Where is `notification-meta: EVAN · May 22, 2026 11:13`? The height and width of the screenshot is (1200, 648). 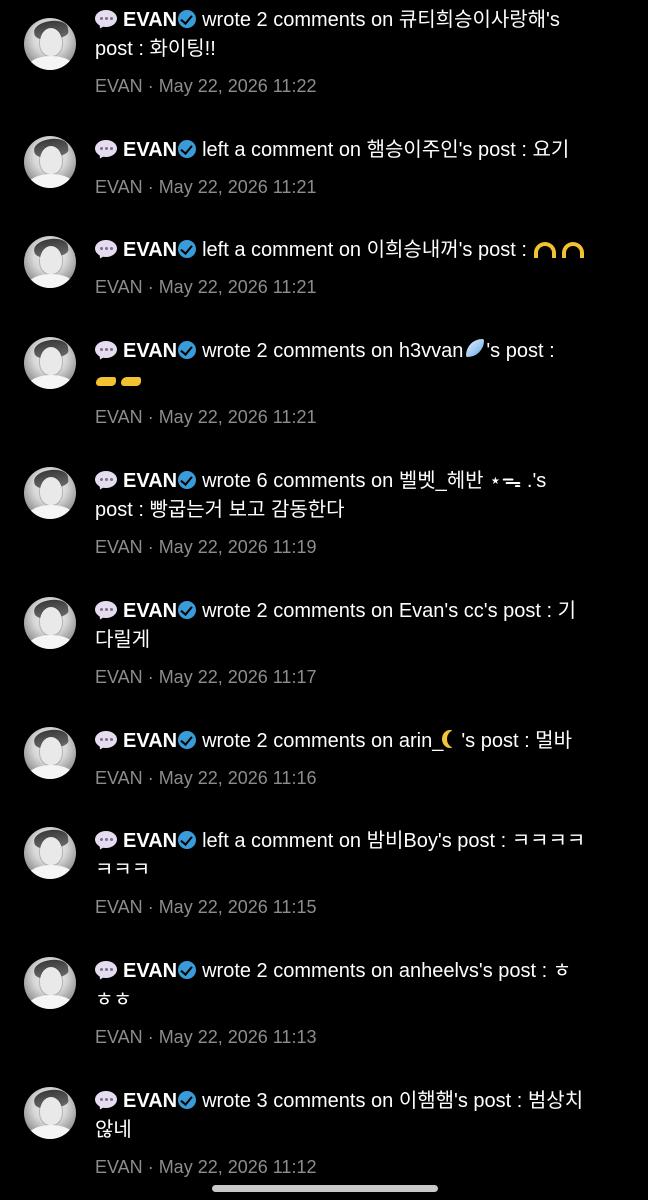 notification-meta: EVAN · May 22, 2026 11:13 is located at coordinates (360, 1037).